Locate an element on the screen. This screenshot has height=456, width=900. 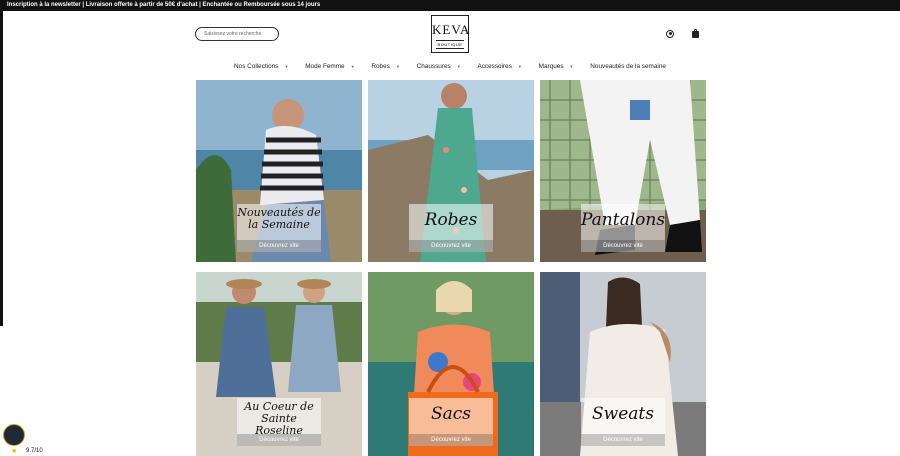
site-logo: KEVA BOUTIQUE is located at coordinates (450, 34).